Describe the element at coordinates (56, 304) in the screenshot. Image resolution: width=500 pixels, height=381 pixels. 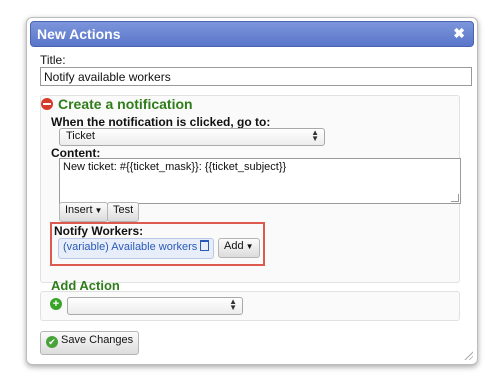
I see `add-action-plus-icon: +` at that location.